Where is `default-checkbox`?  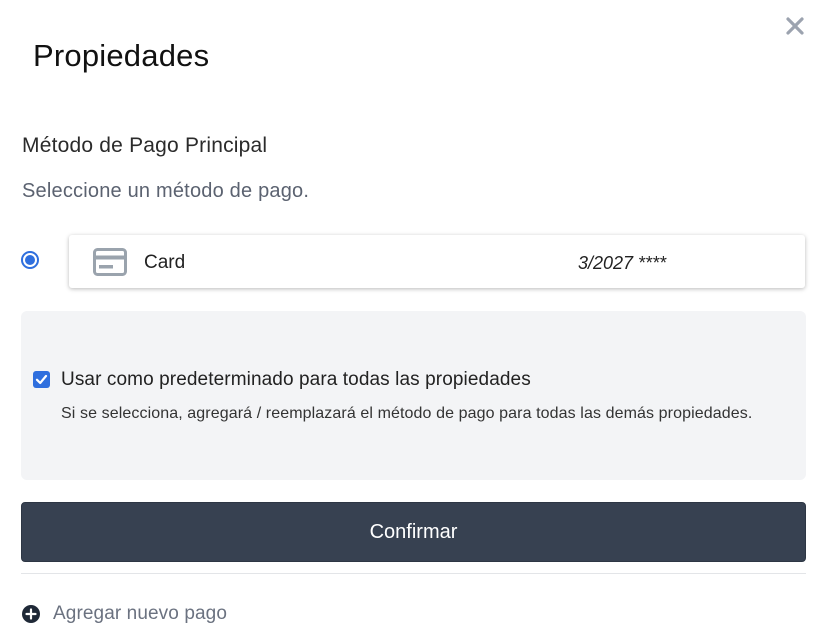
default-checkbox is located at coordinates (41, 379).